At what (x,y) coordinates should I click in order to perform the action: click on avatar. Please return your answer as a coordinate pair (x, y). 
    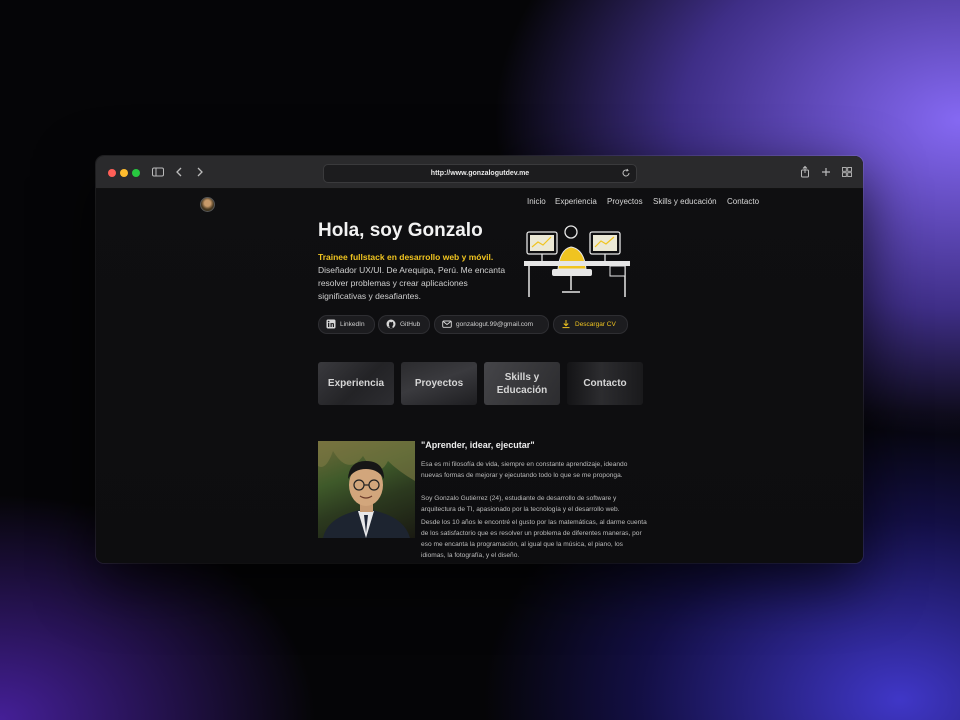
    Looking at the image, I should click on (207, 204).